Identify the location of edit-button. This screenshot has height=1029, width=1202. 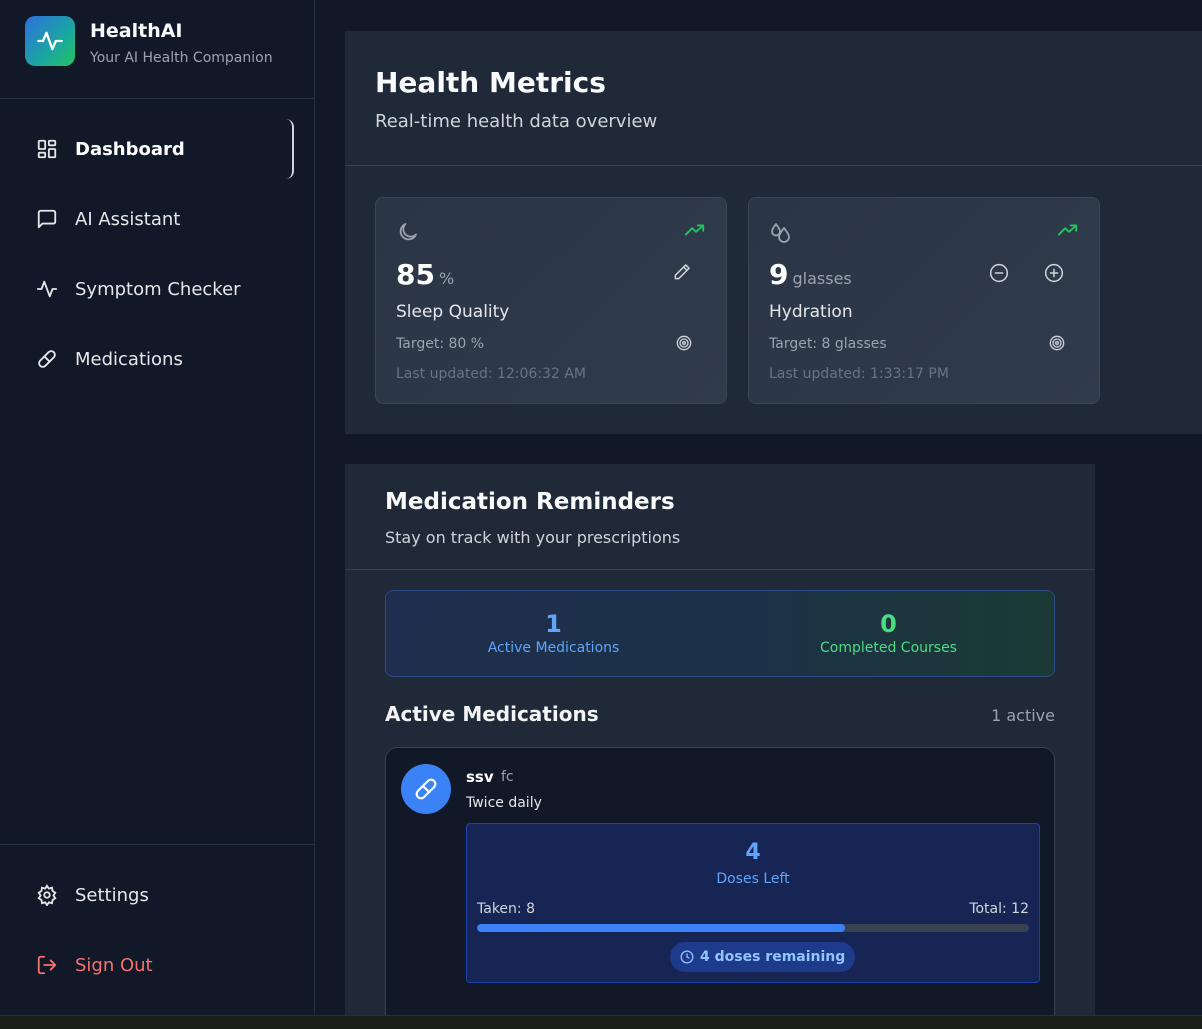
(682, 274).